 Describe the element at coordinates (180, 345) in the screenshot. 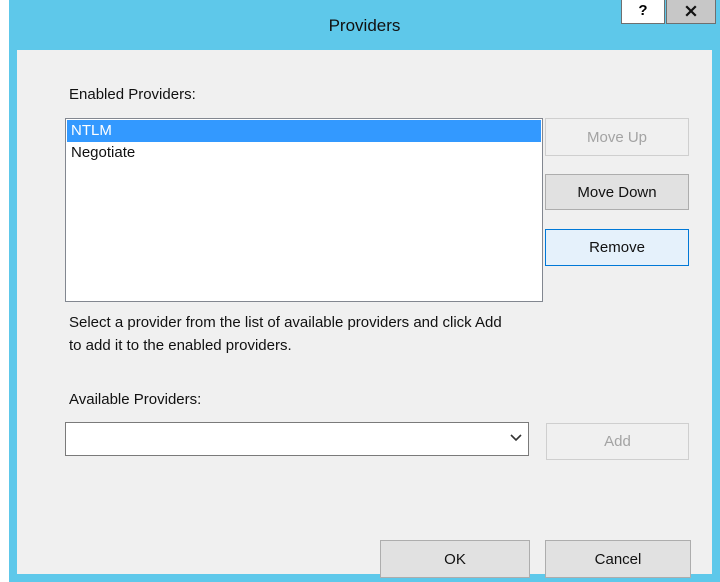

I see `instructions-line-2: to add it to the enabled providers.` at that location.